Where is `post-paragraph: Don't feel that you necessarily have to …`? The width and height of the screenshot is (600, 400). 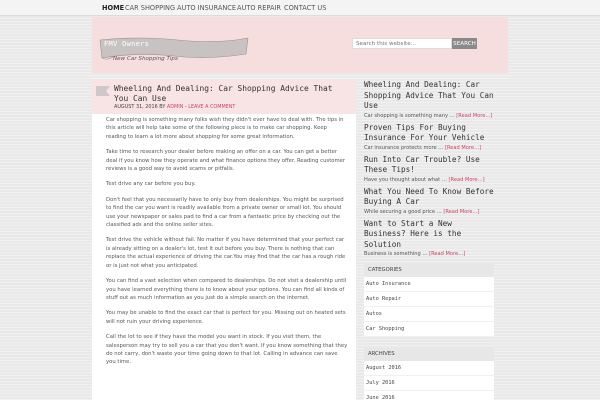 post-paragraph: Don't feel that you necessarily have to … is located at coordinates (225, 212).